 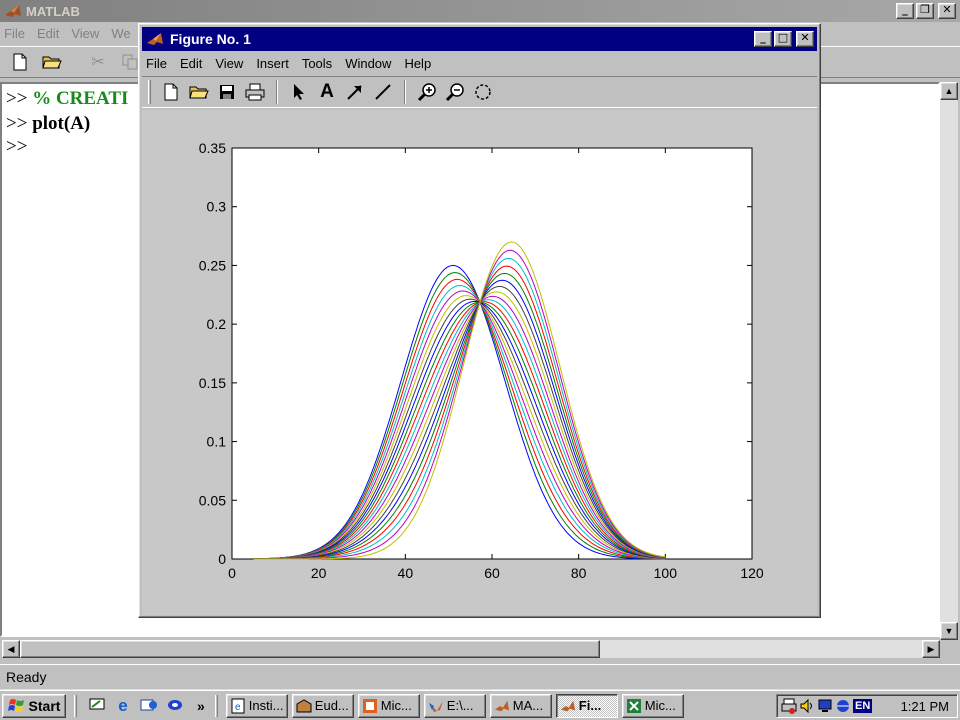 What do you see at coordinates (11, 649) in the screenshot?
I see `scroll-left-button: ◀` at bounding box center [11, 649].